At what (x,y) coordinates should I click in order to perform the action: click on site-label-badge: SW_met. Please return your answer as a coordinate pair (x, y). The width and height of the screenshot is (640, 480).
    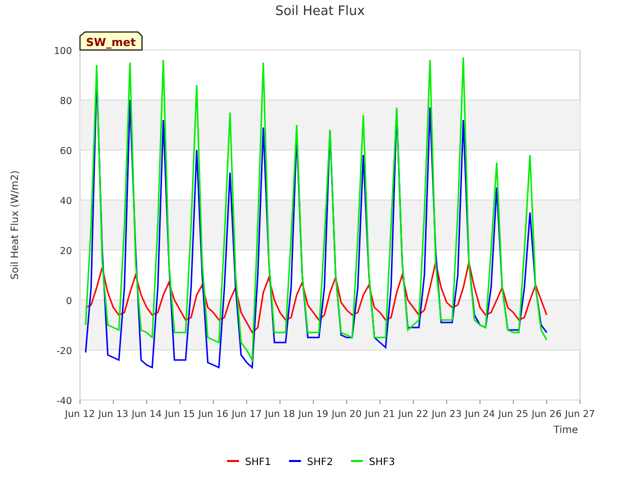
    Looking at the image, I should click on (111, 41).